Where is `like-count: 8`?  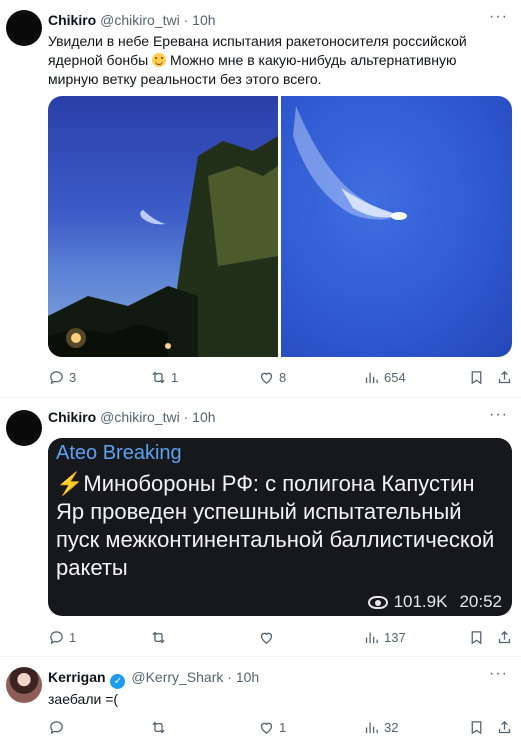
like-count: 8 is located at coordinates (283, 377).